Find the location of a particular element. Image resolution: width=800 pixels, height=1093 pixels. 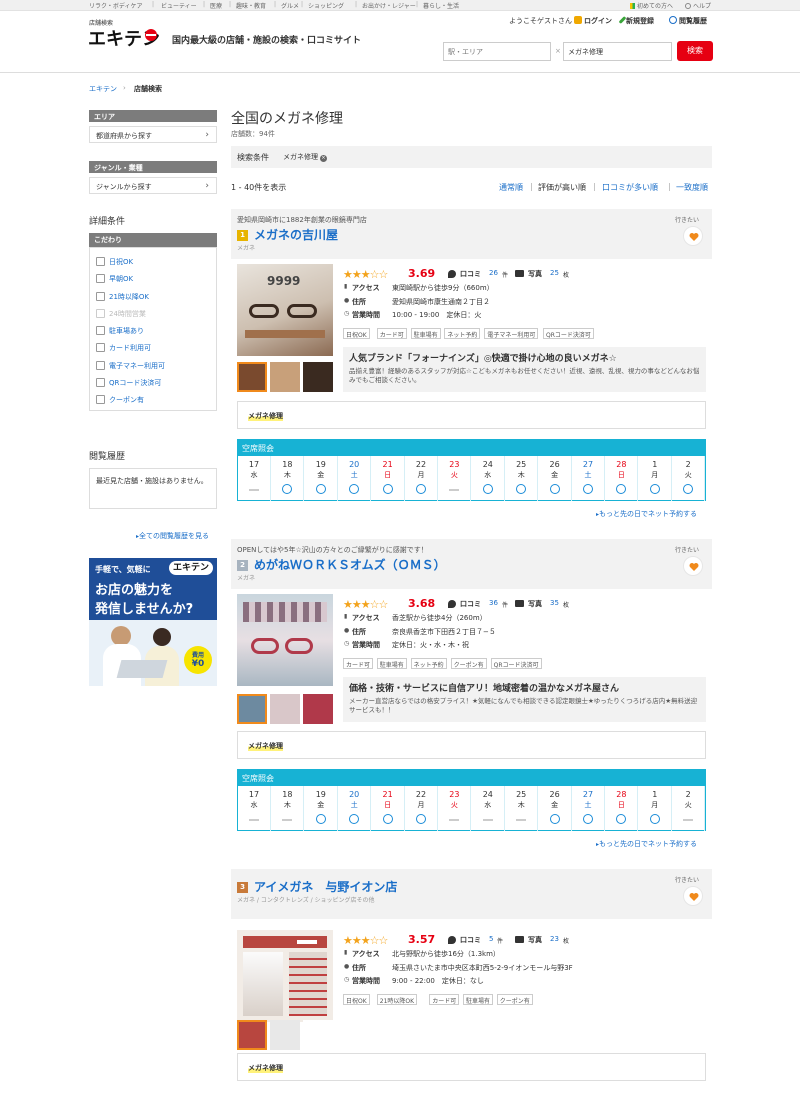

pr-title: 価格・技術・サービスに自信アリ！地域密着の温かなメガネ屋さん is located at coordinates (524, 687).